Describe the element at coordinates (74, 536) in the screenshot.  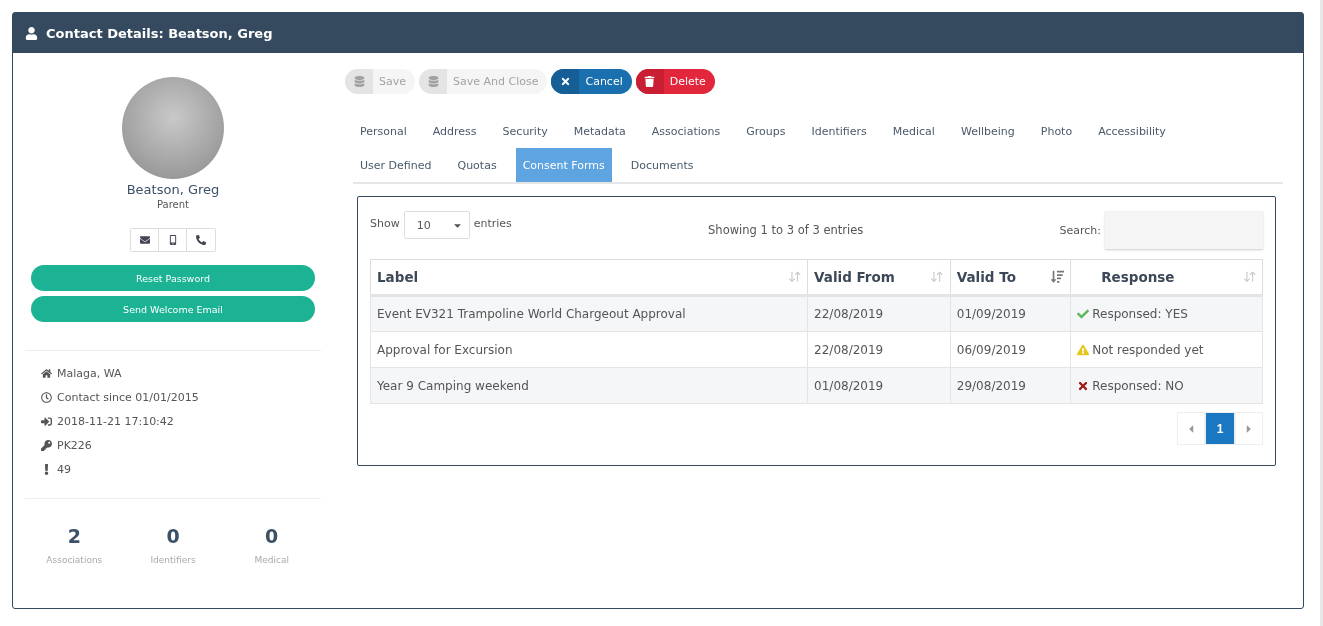
I see `stat-value: 2` at that location.